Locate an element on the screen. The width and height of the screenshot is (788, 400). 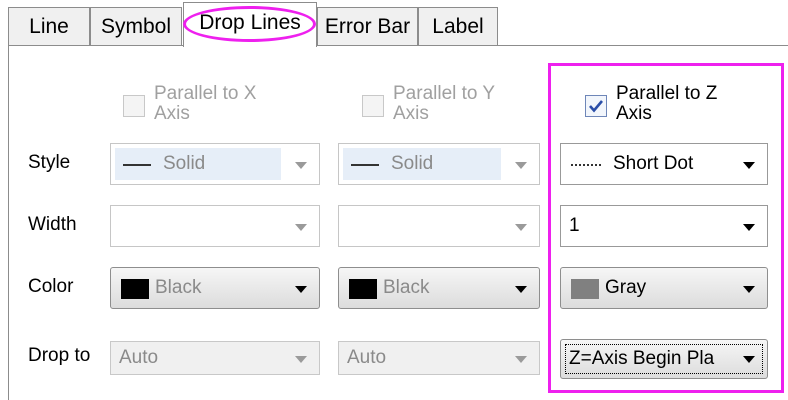
drop-to-z-value: Z=Axis Begin Pla is located at coordinates (642, 358).